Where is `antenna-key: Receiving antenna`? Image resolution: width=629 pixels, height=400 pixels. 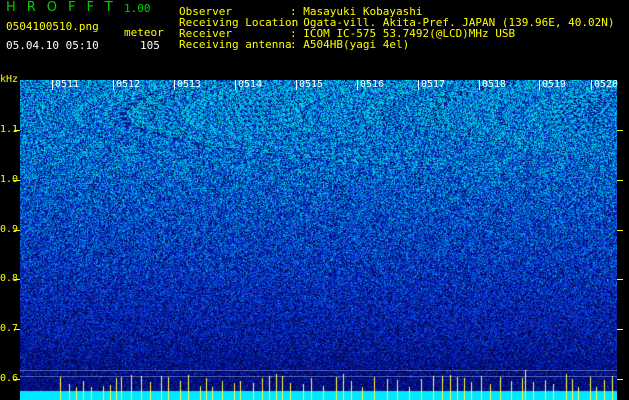
antenna-key: Receiving antenna is located at coordinates (235, 44).